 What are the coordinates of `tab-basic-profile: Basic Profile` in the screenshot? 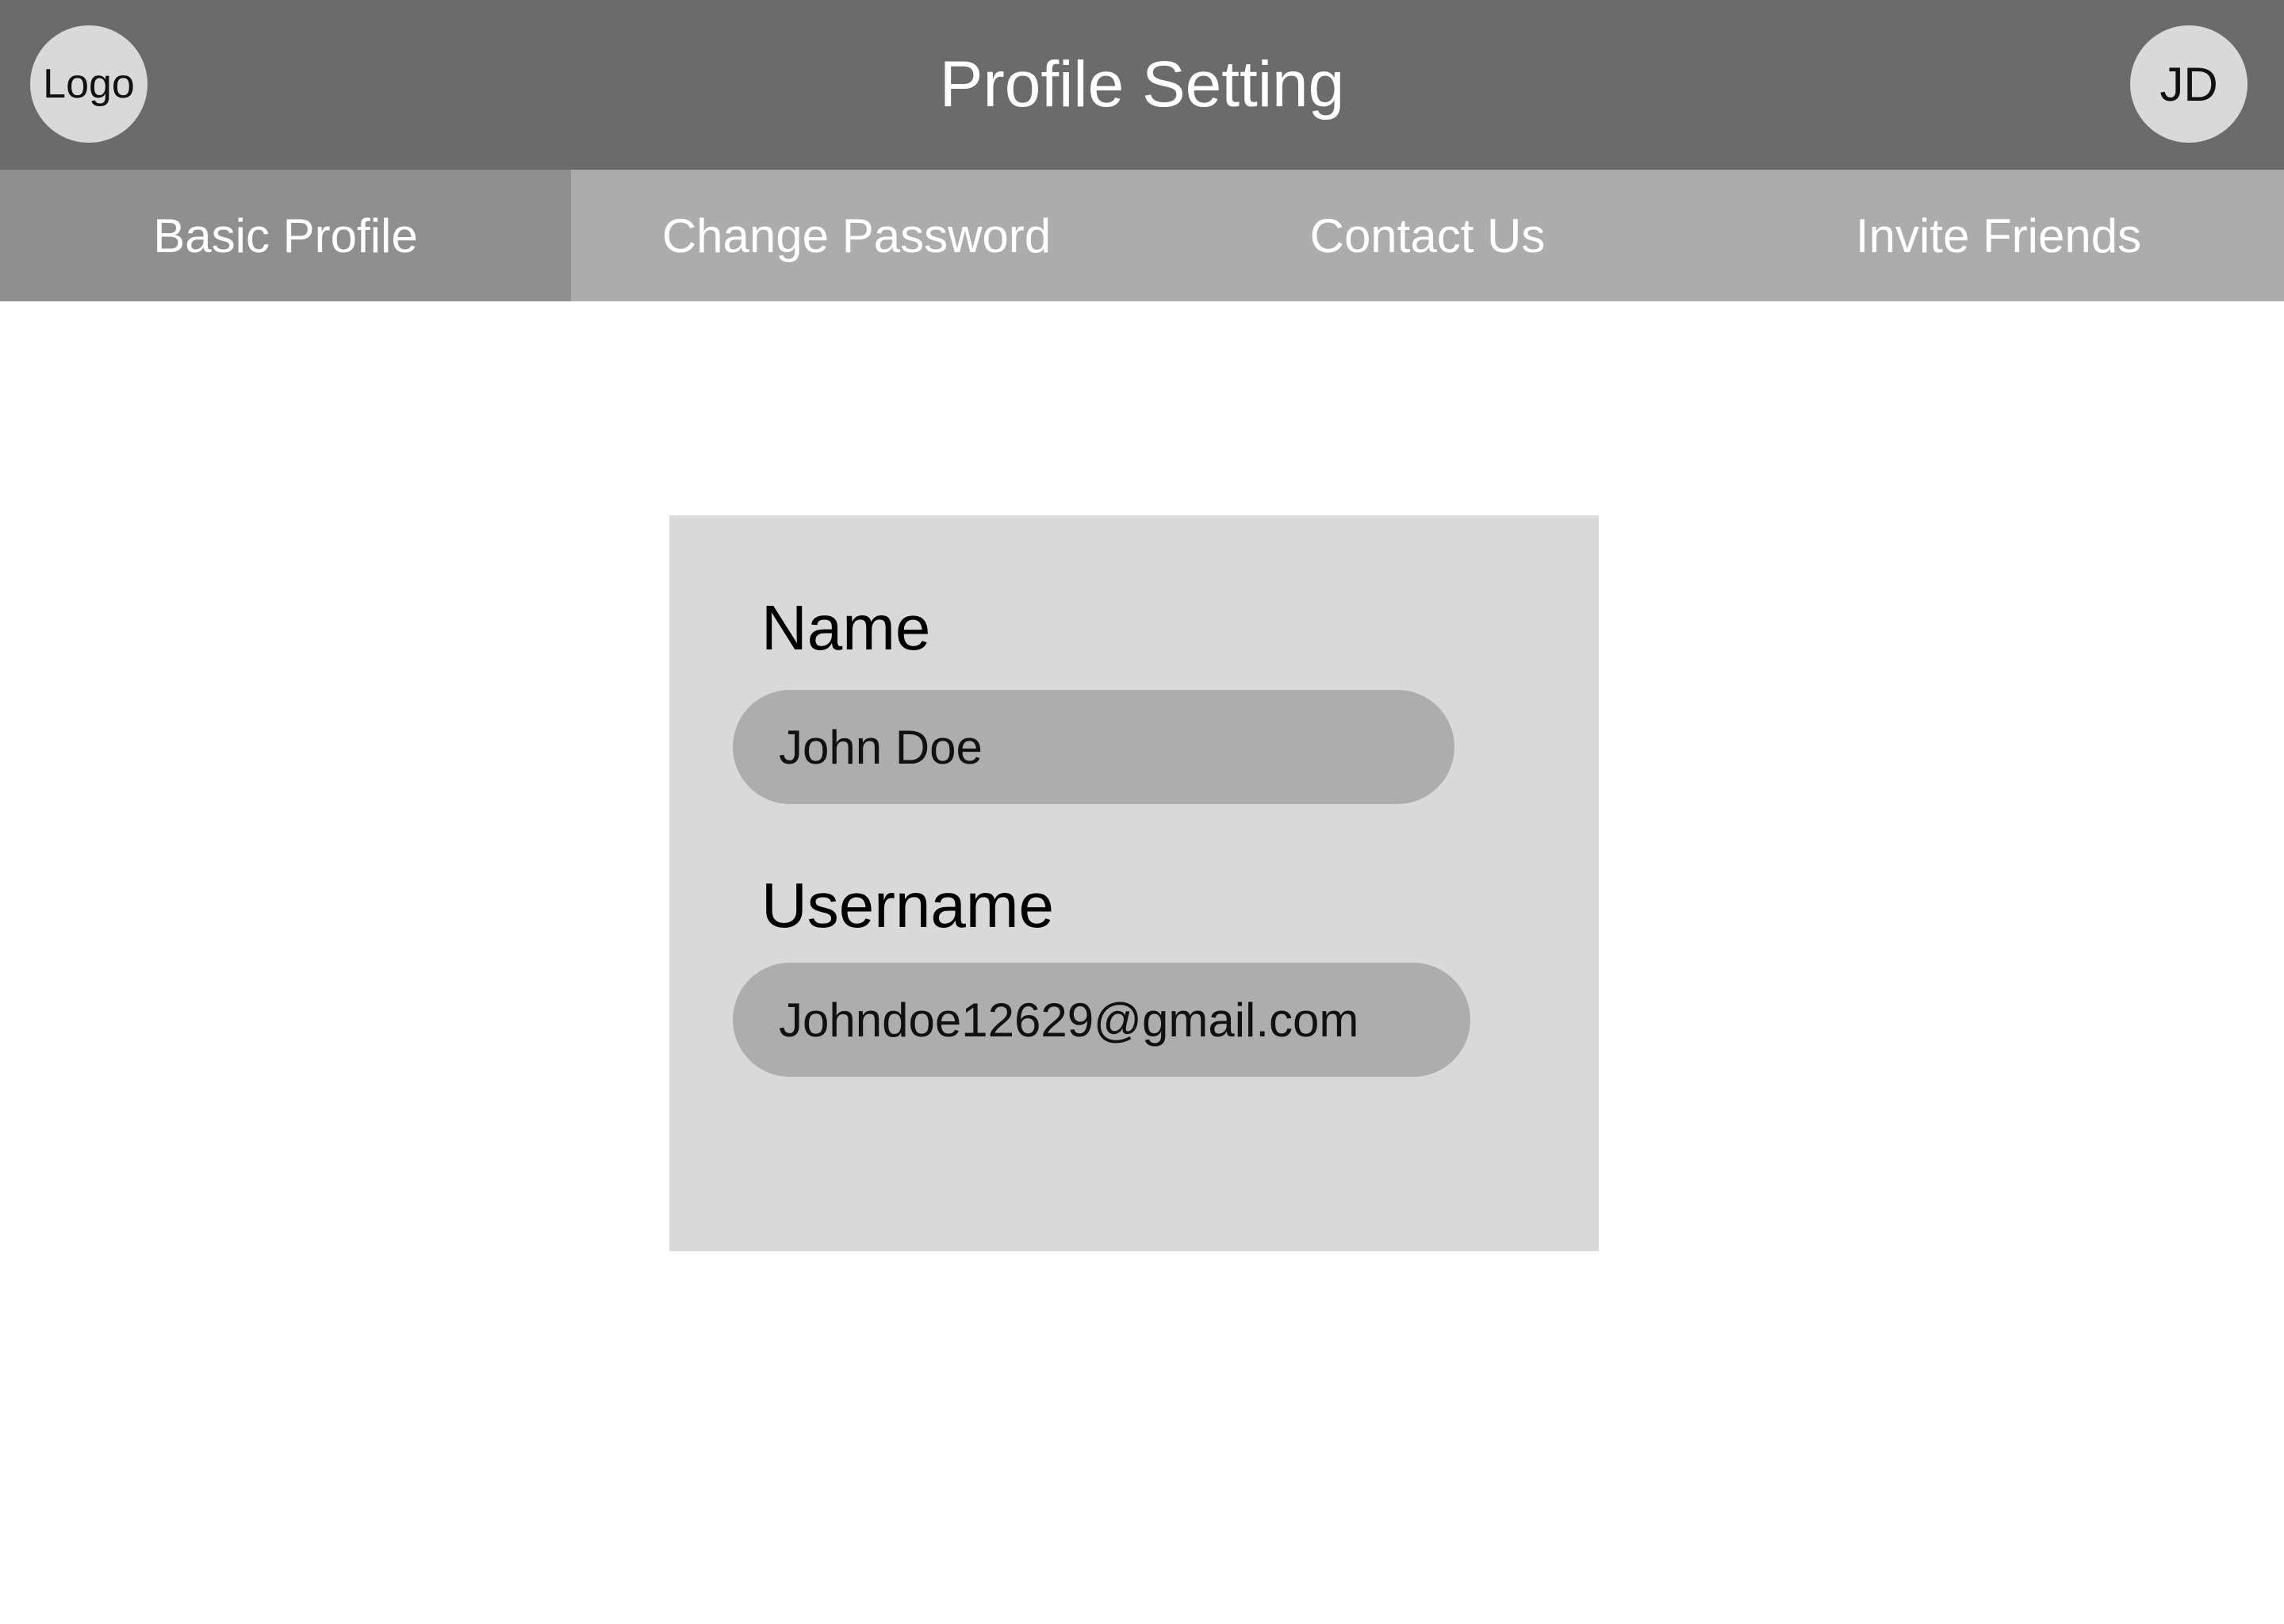 It's located at (285, 236).